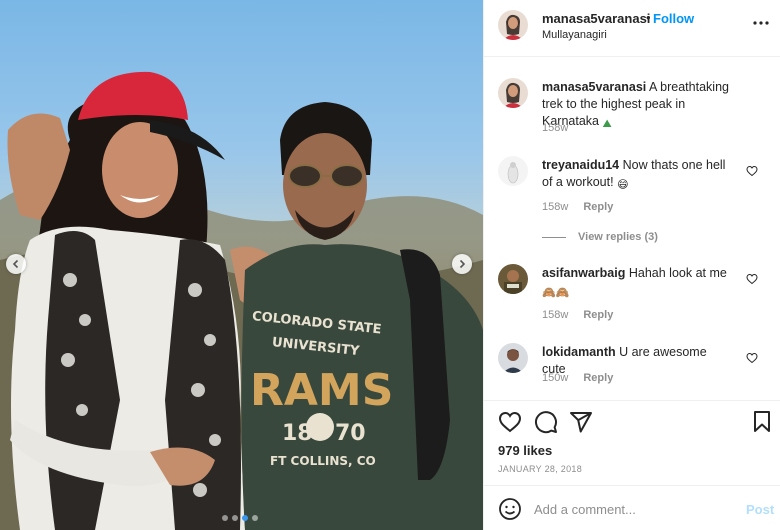 This screenshot has width=780, height=530. I want to click on author-username: manasa5varanasi, so click(596, 18).